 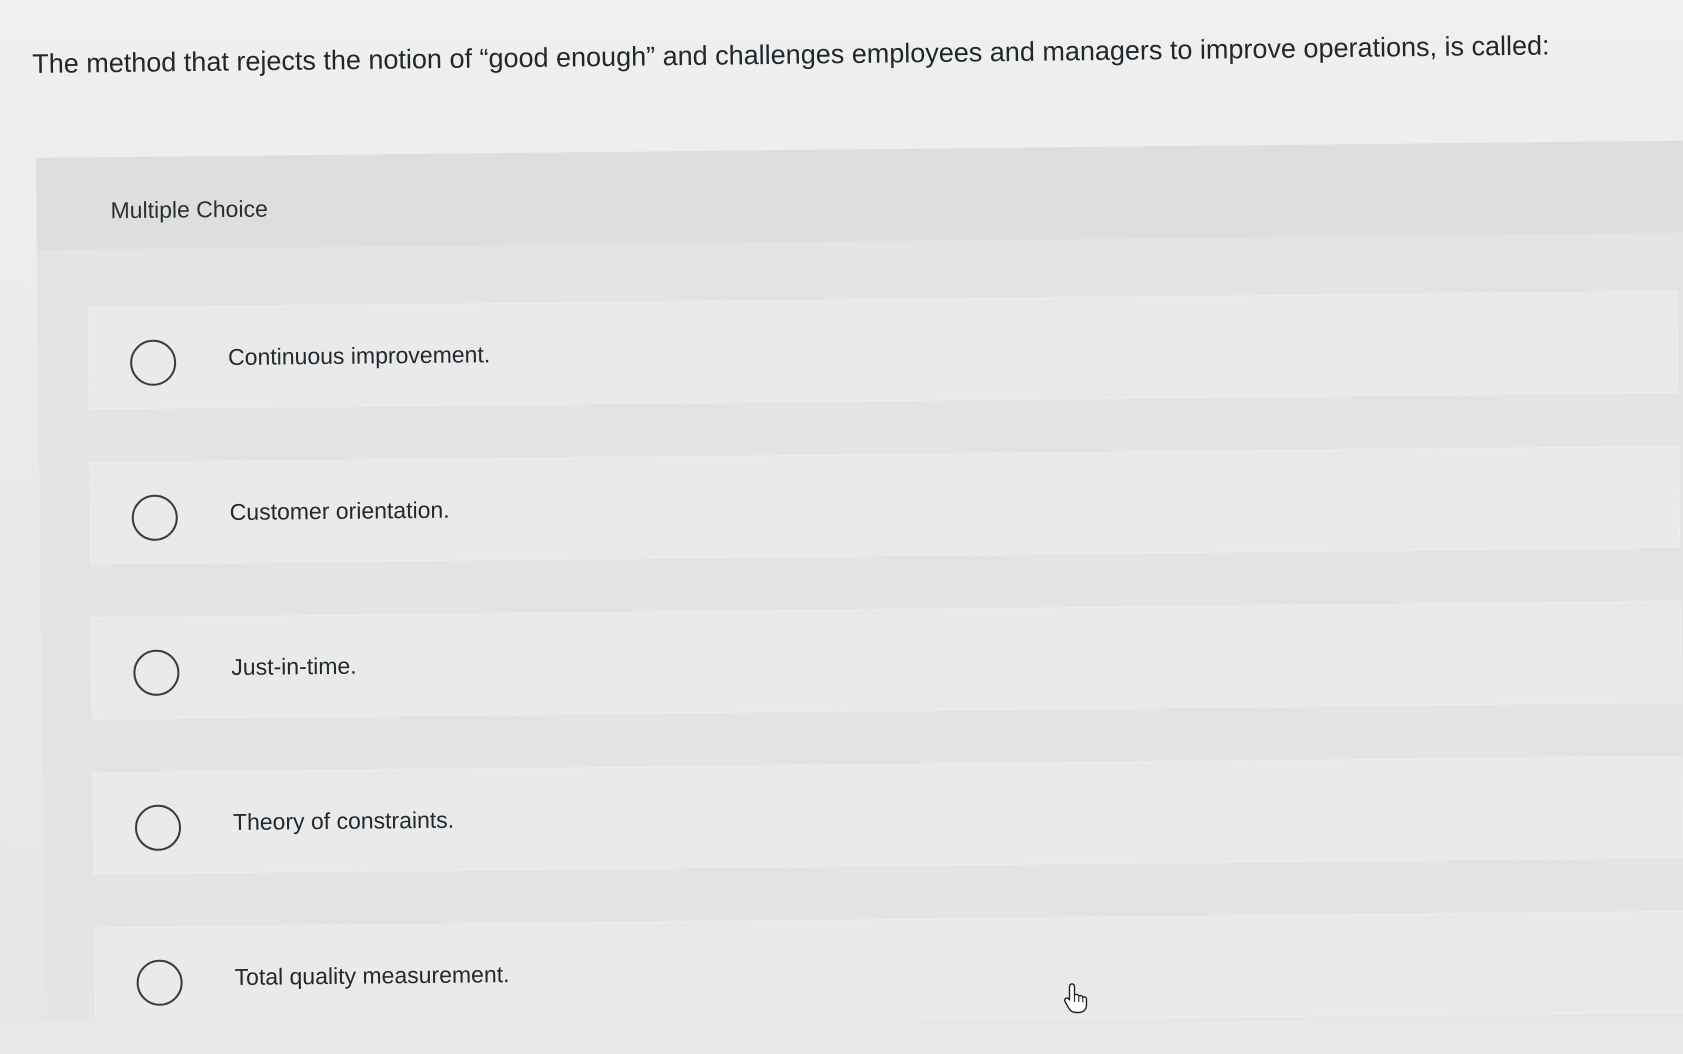 What do you see at coordinates (1075, 998) in the screenshot?
I see `hand-pointer-icon` at bounding box center [1075, 998].